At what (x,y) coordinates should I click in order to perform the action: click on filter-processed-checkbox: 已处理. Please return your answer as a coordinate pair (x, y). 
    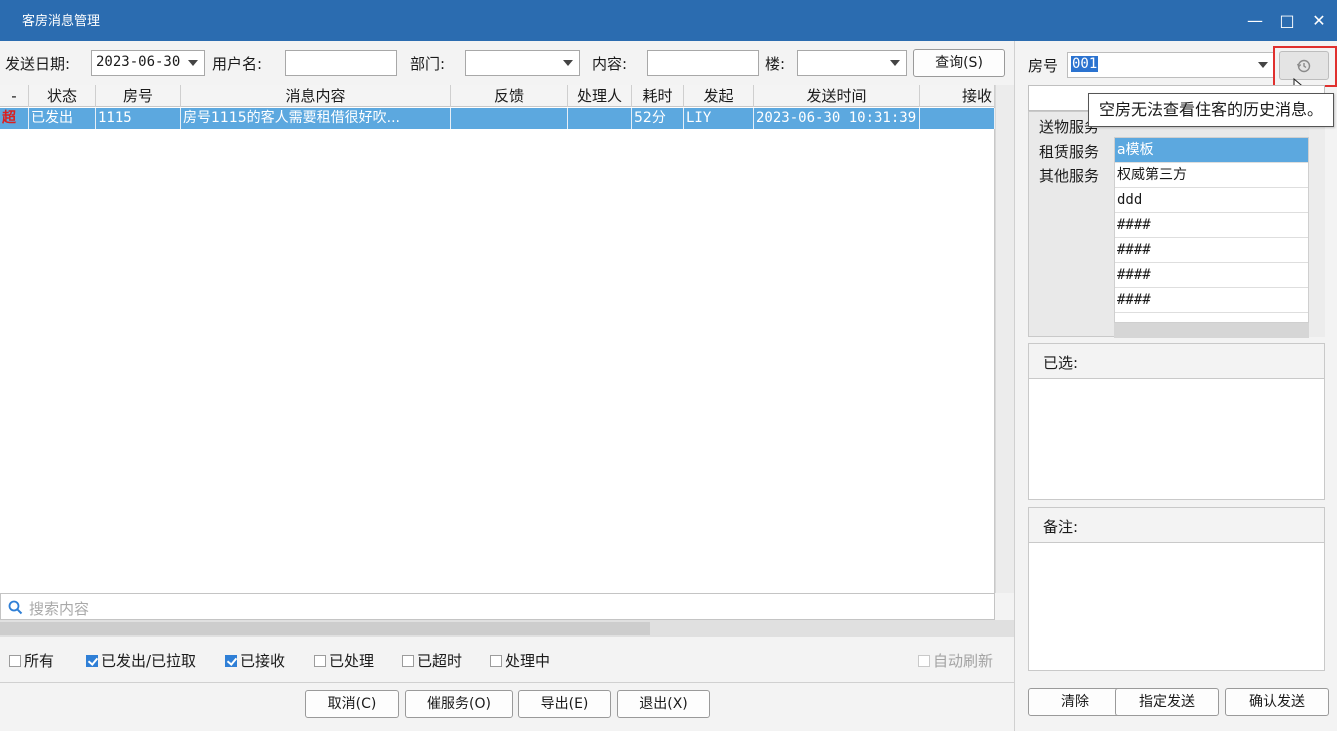
    Looking at the image, I should click on (344, 660).